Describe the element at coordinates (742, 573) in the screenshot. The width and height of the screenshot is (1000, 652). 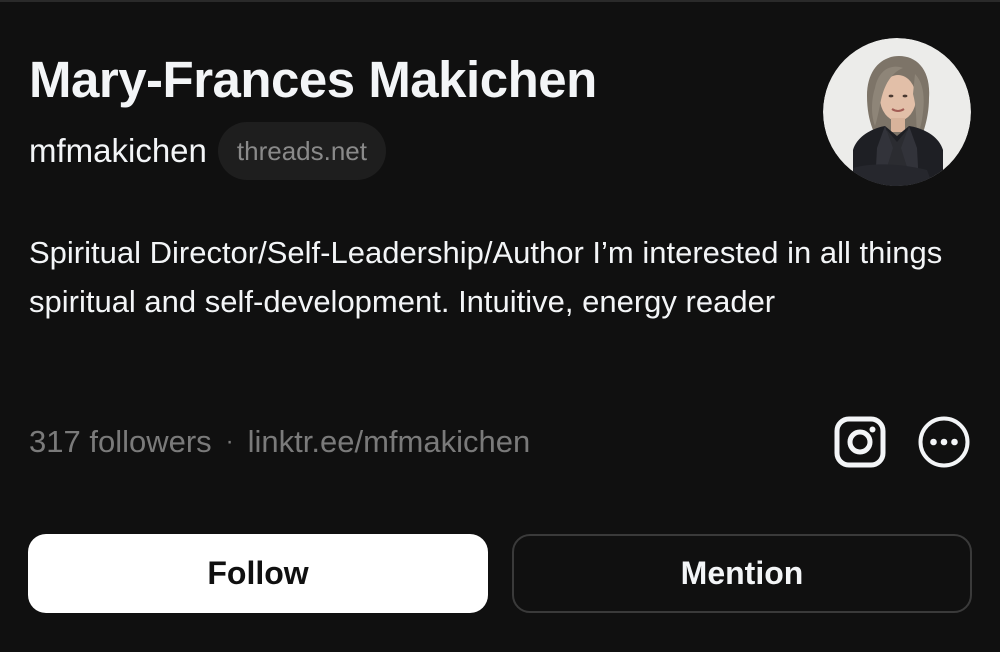
I see `mention-button: Mention` at that location.